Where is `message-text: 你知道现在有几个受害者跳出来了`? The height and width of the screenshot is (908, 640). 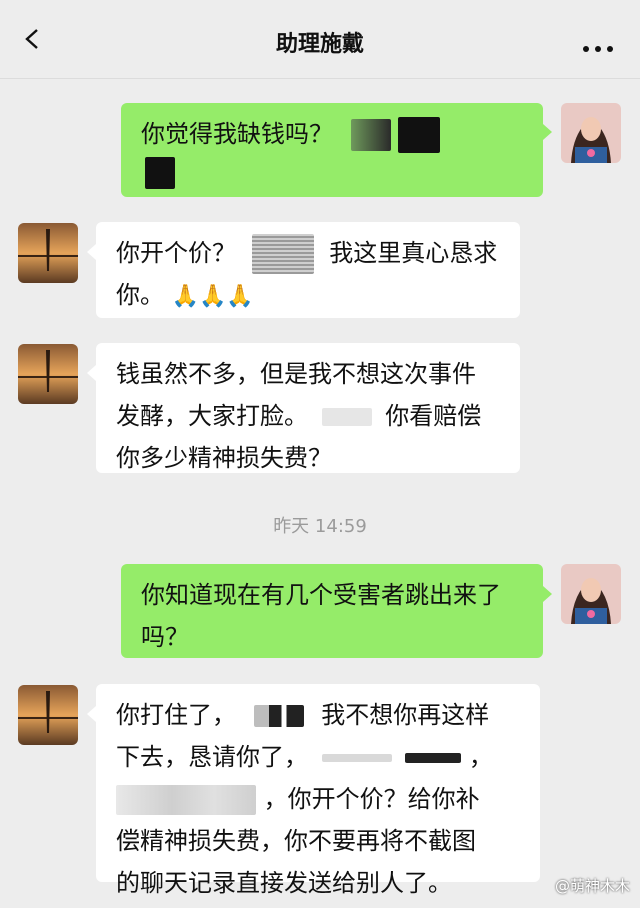
message-text: 你知道现在有几个受害者跳出来了 is located at coordinates (321, 595).